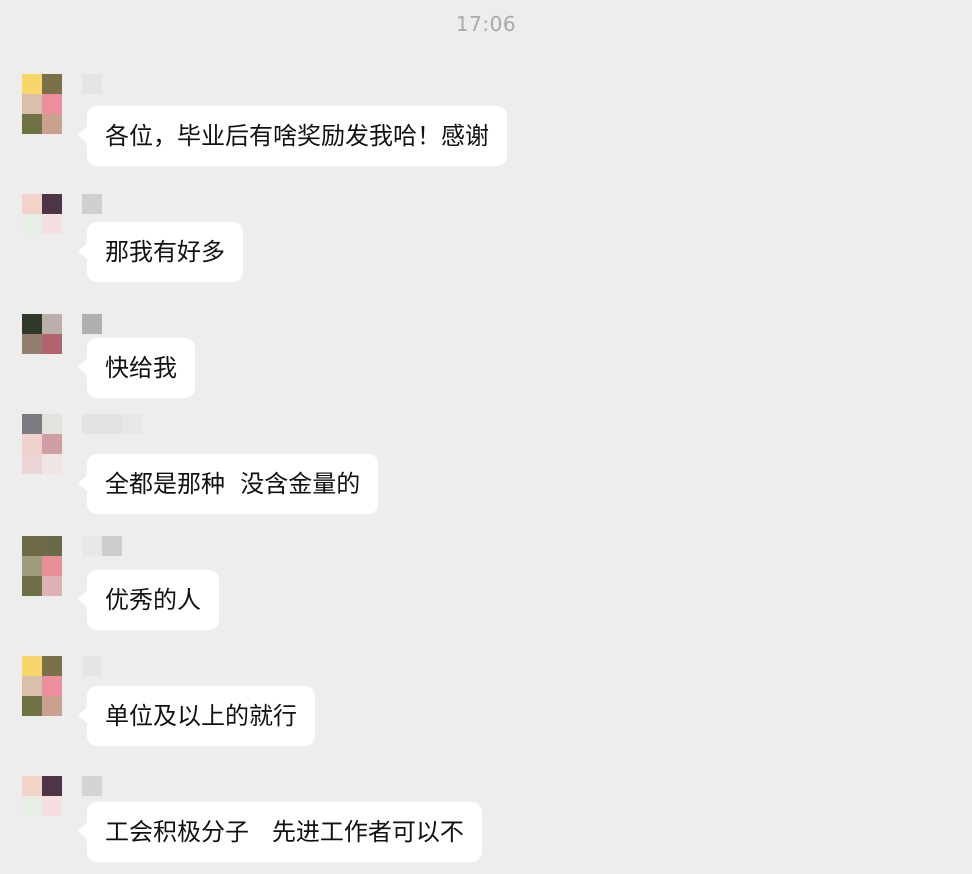 This screenshot has height=874, width=972. Describe the element at coordinates (228, 484) in the screenshot. I see `message-bubble: 全都是那种 没含金量的` at that location.